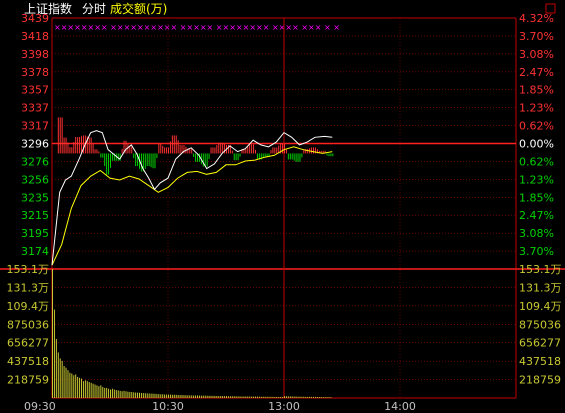 This screenshot has width=565, height=413. Describe the element at coordinates (540, 380) in the screenshot. I see `volume-tick-label-right: 218759` at that location.